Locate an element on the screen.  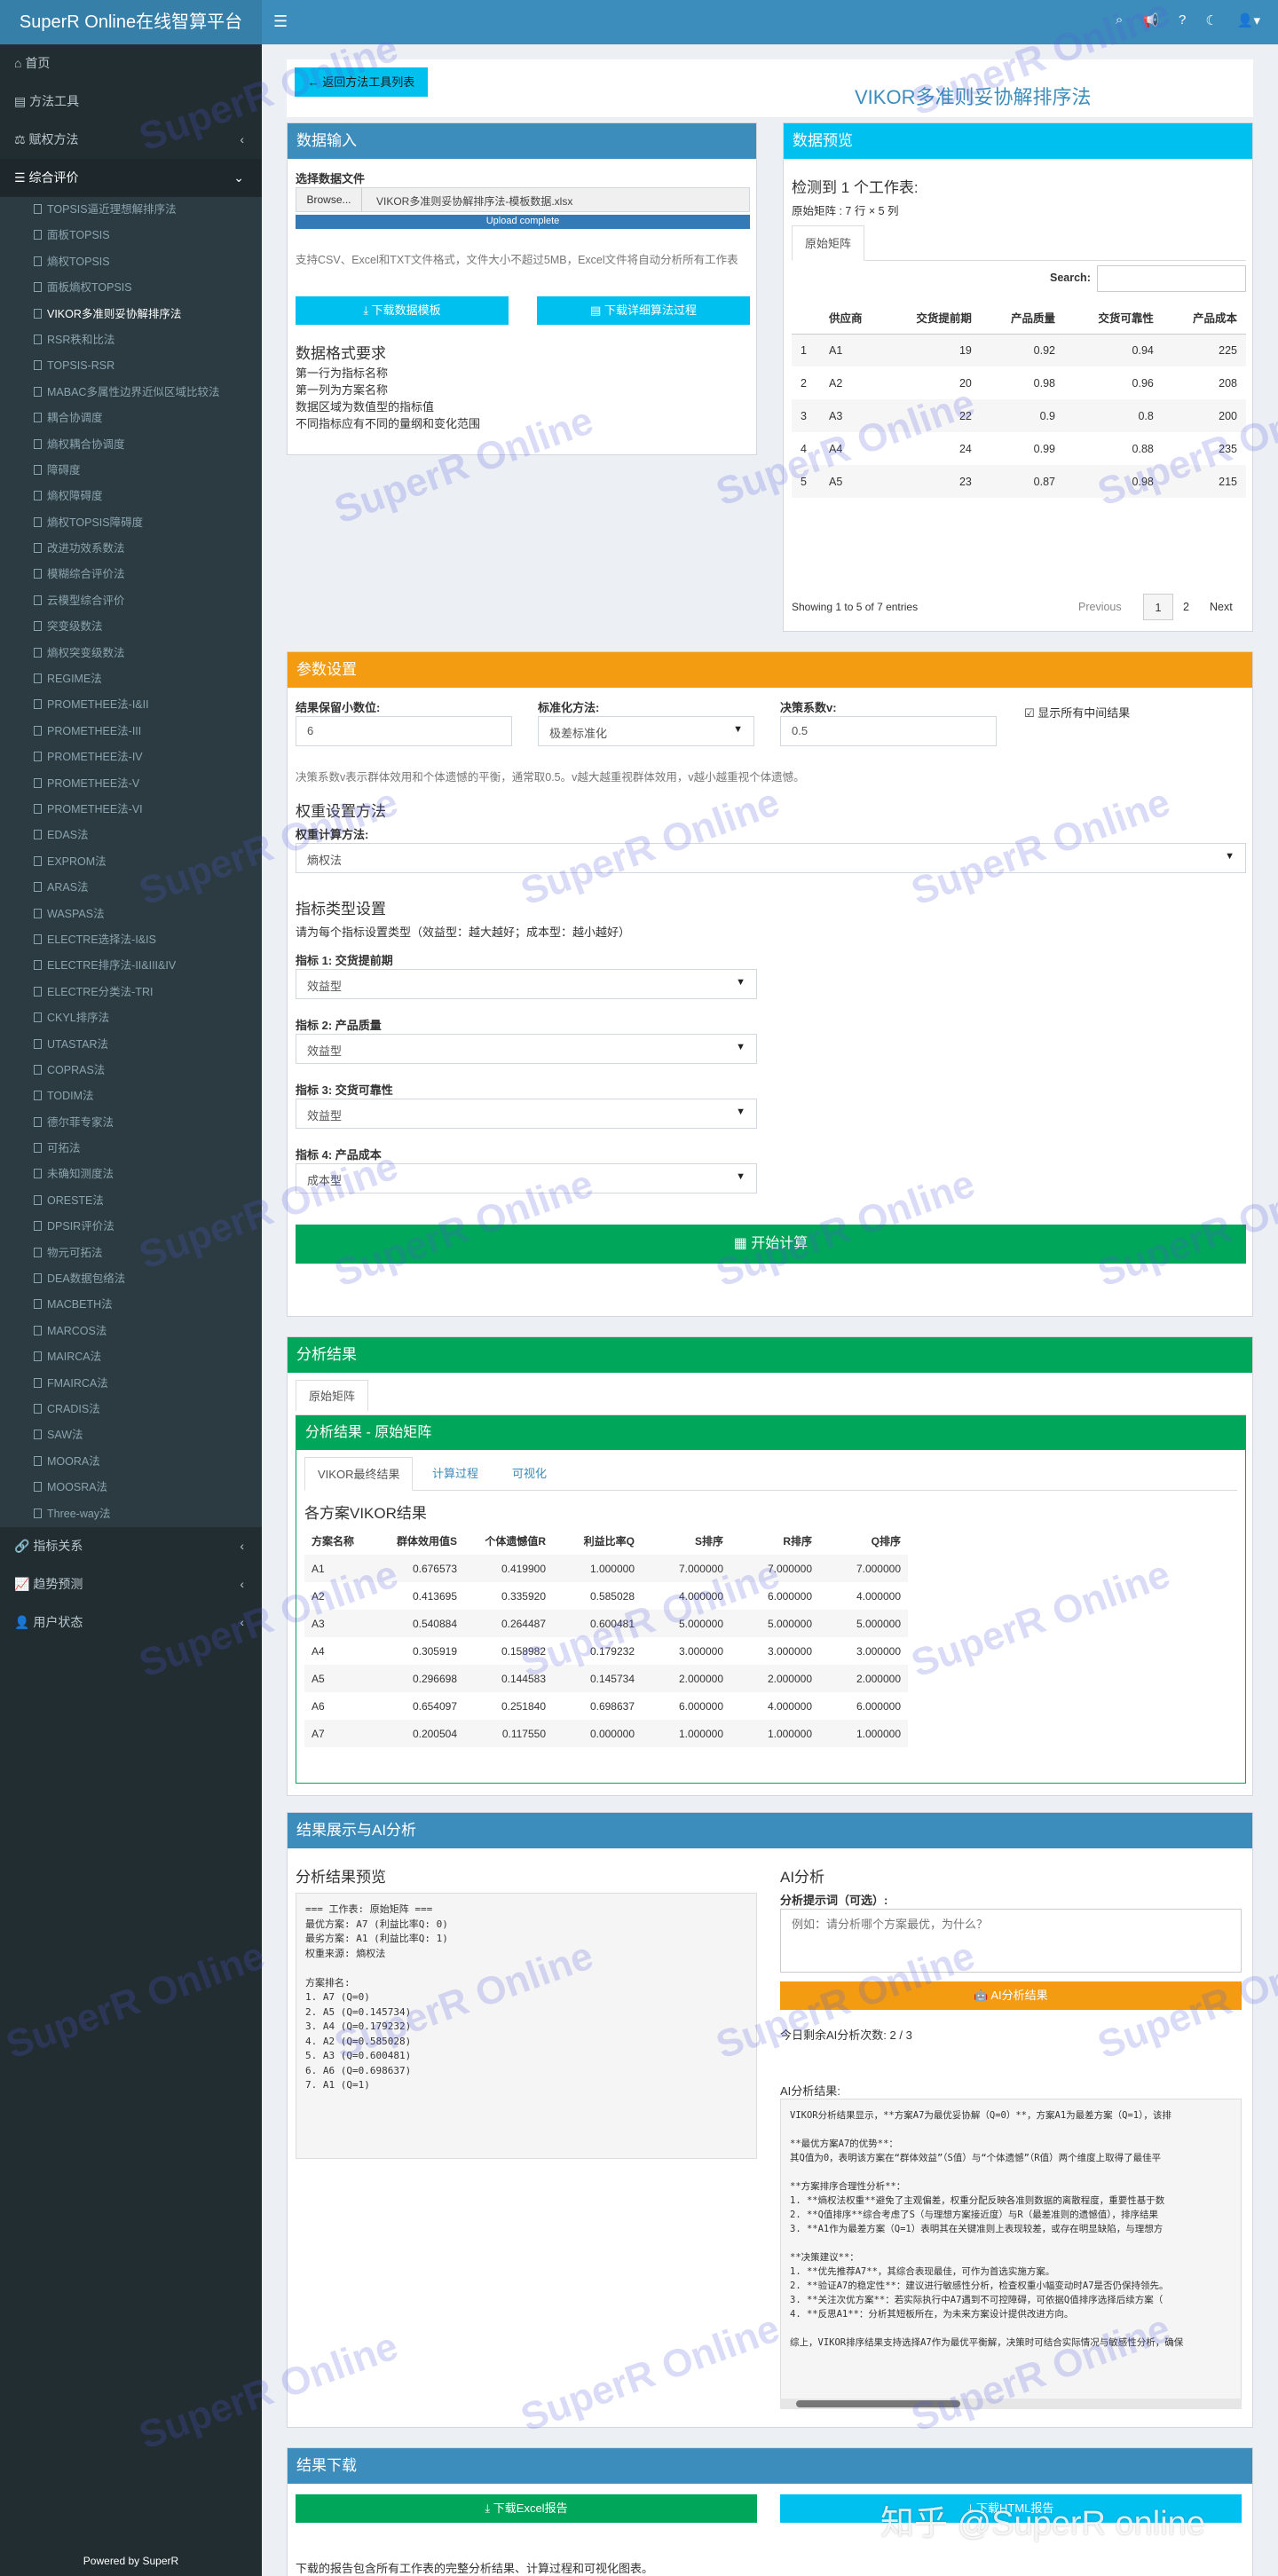
prompt-textarea is located at coordinates (1011, 1941).